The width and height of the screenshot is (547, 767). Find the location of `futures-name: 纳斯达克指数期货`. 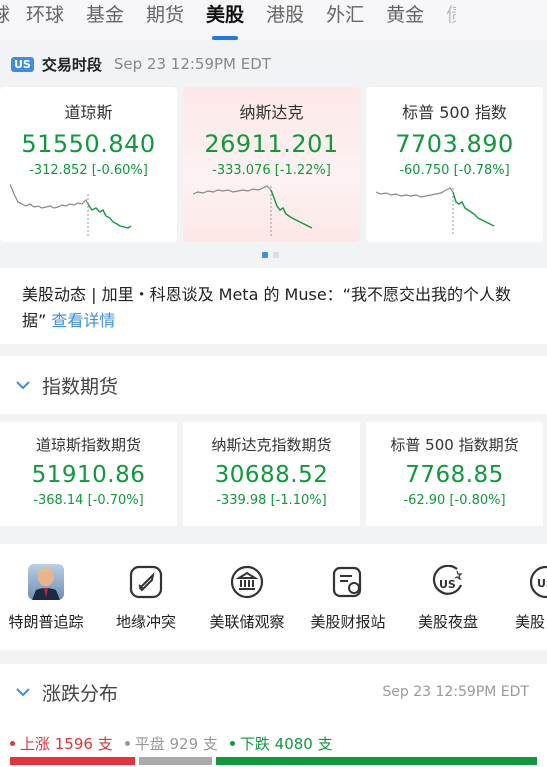

futures-name: 纳斯达克指数期货 is located at coordinates (271, 445).